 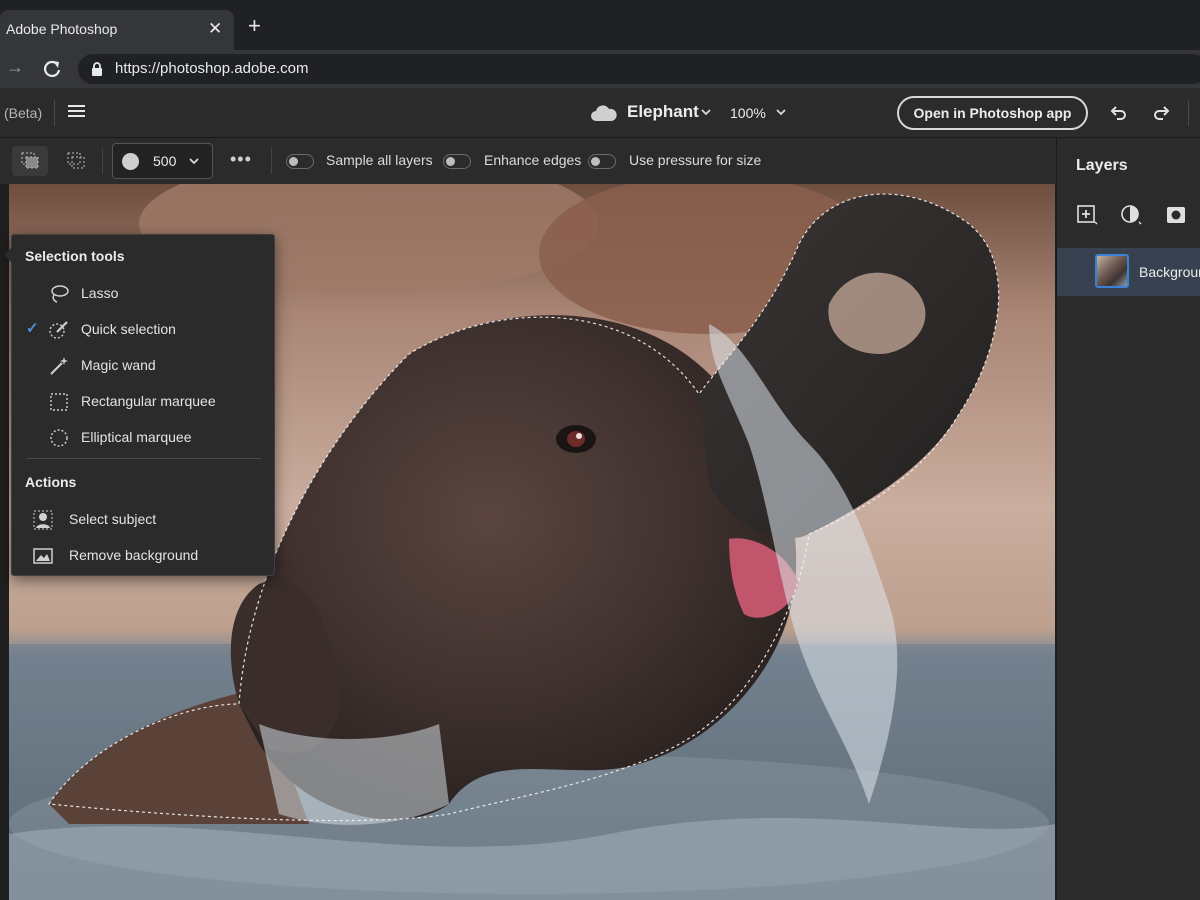 I want to click on document-title: Elephant, so click(x=663, y=112).